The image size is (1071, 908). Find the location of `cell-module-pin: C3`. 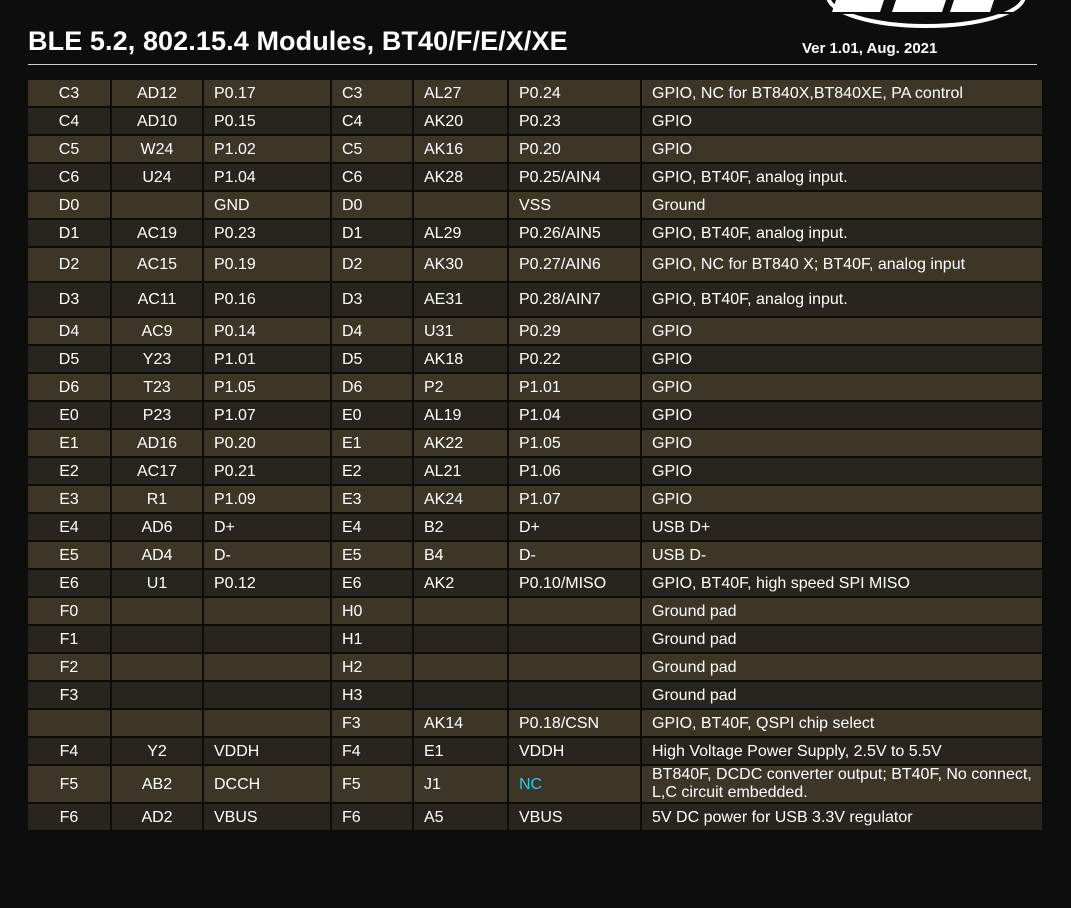

cell-module-pin: C3 is located at coordinates (372, 93).